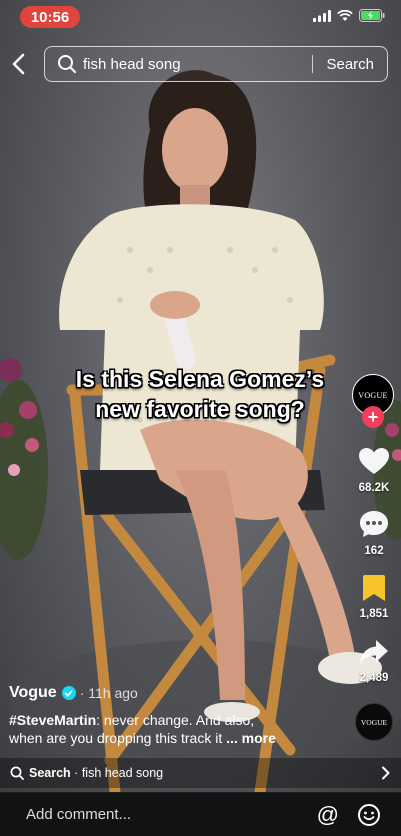  I want to click on status-bar: 10:56, so click(200, 18).